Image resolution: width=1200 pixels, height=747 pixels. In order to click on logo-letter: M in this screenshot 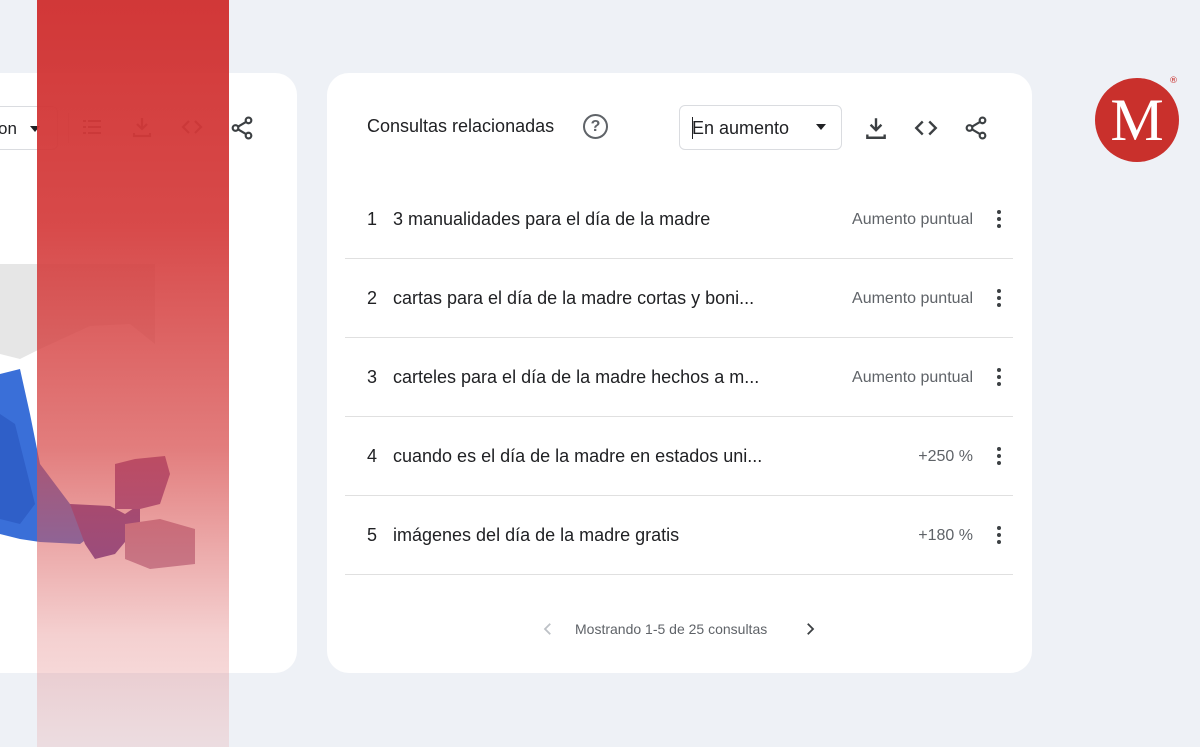, I will do `click(1137, 120)`.